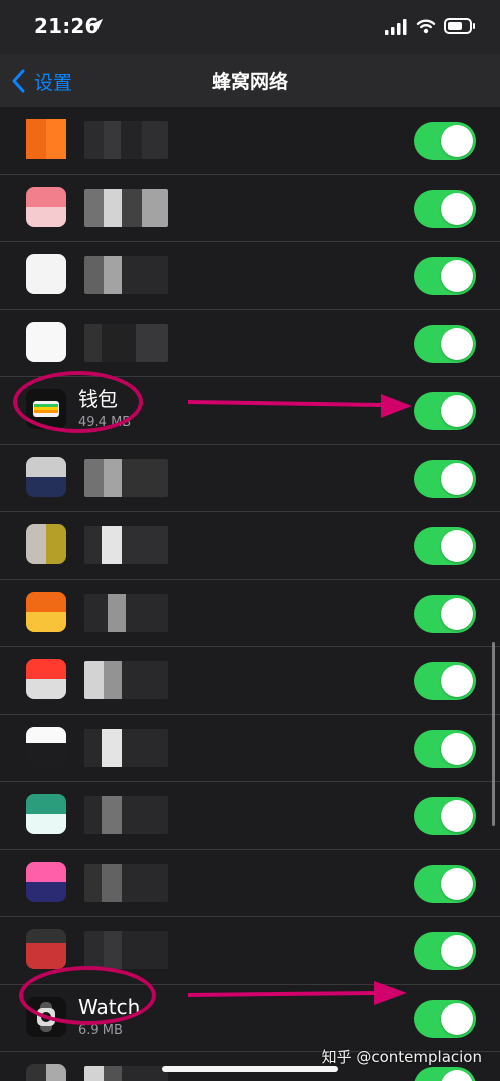  I want to click on navigation-bar: 设置 蜂窝网络, so click(250, 81).